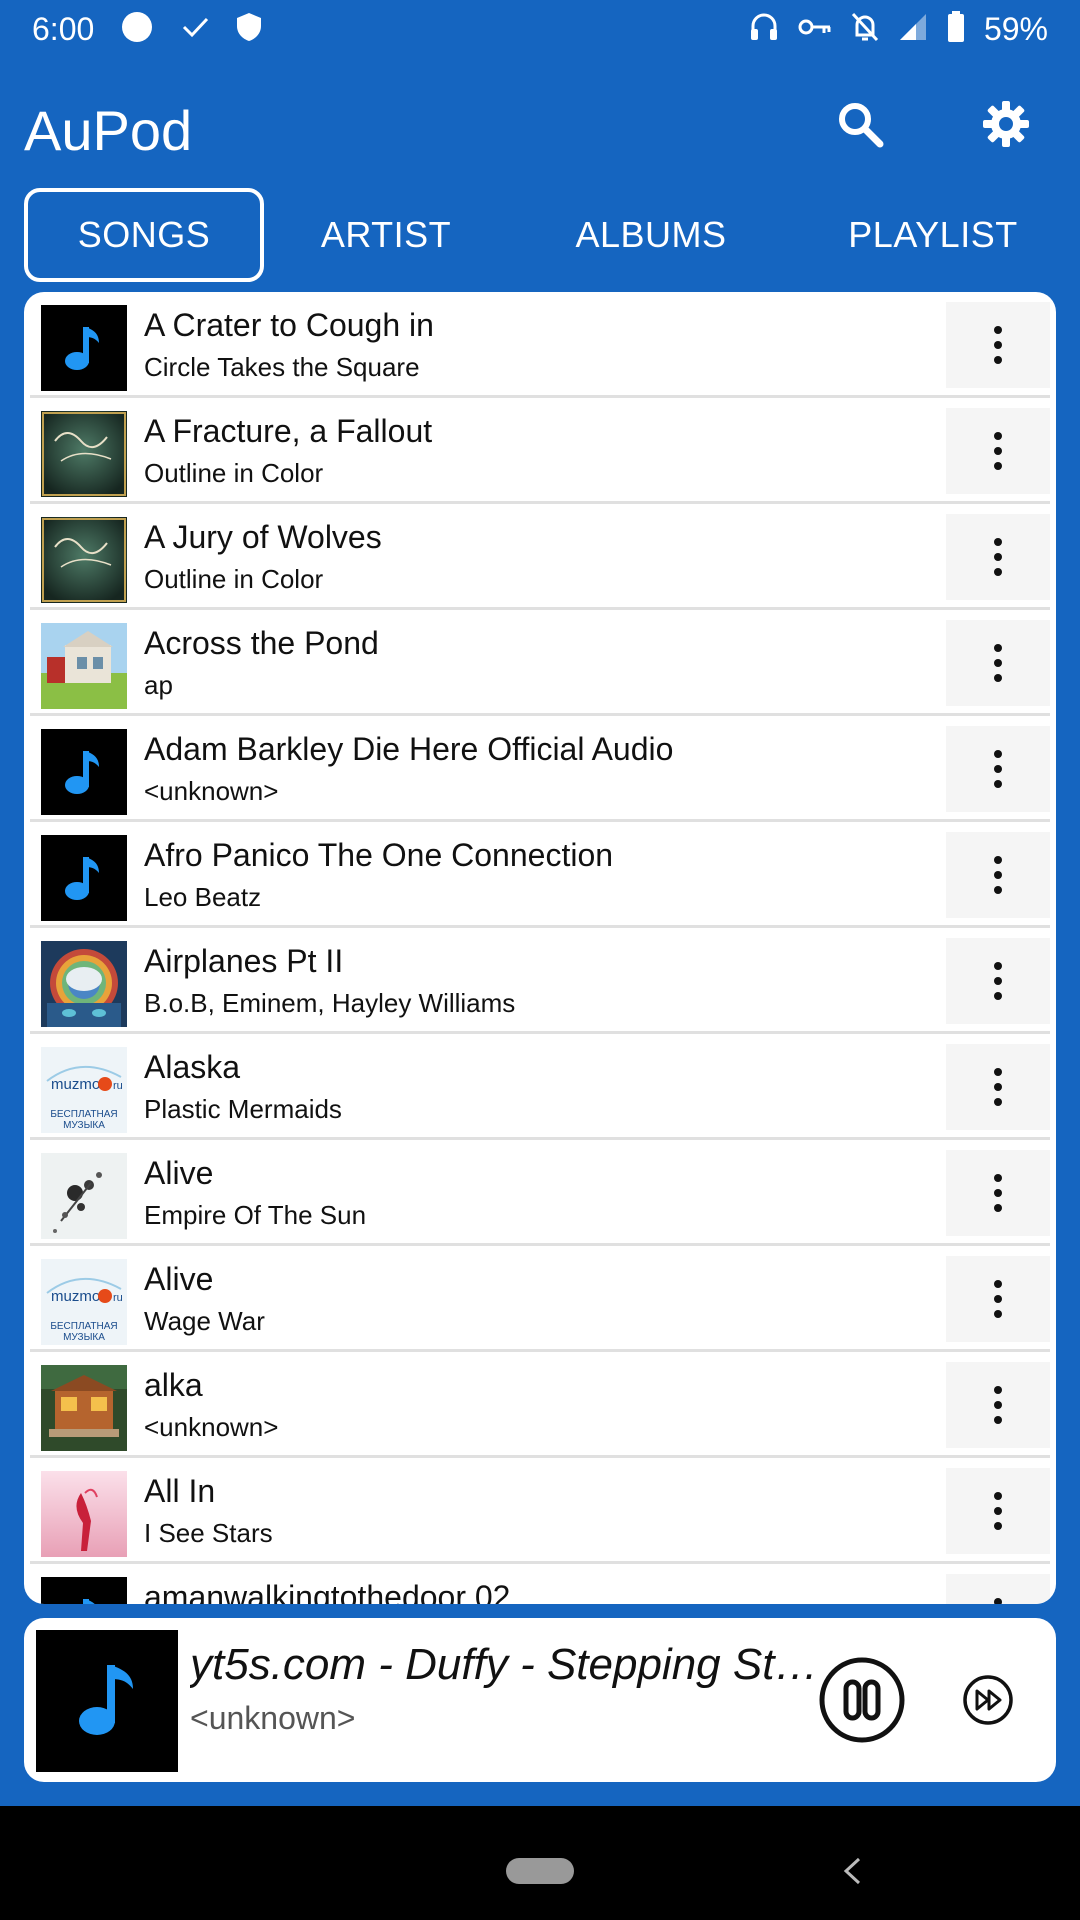 The height and width of the screenshot is (1920, 1080). I want to click on song-artist: Plastic Mermaids, so click(243, 1109).